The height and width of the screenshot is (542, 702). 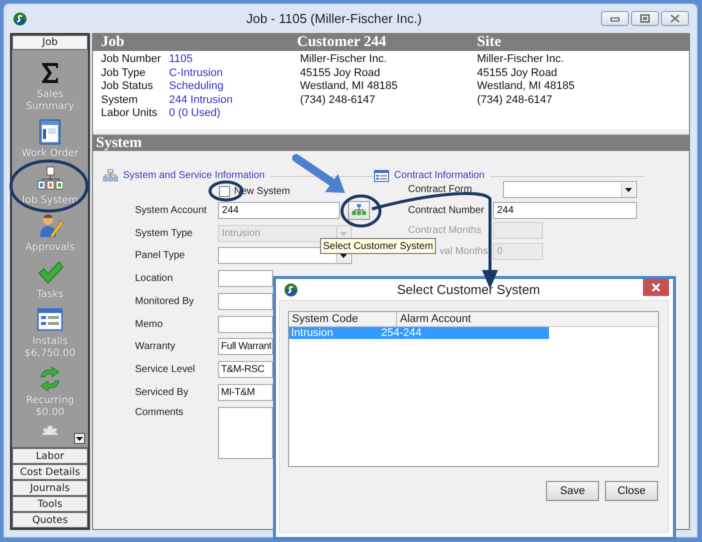 I want to click on list-cell-text: Intrusion, so click(x=312, y=333).